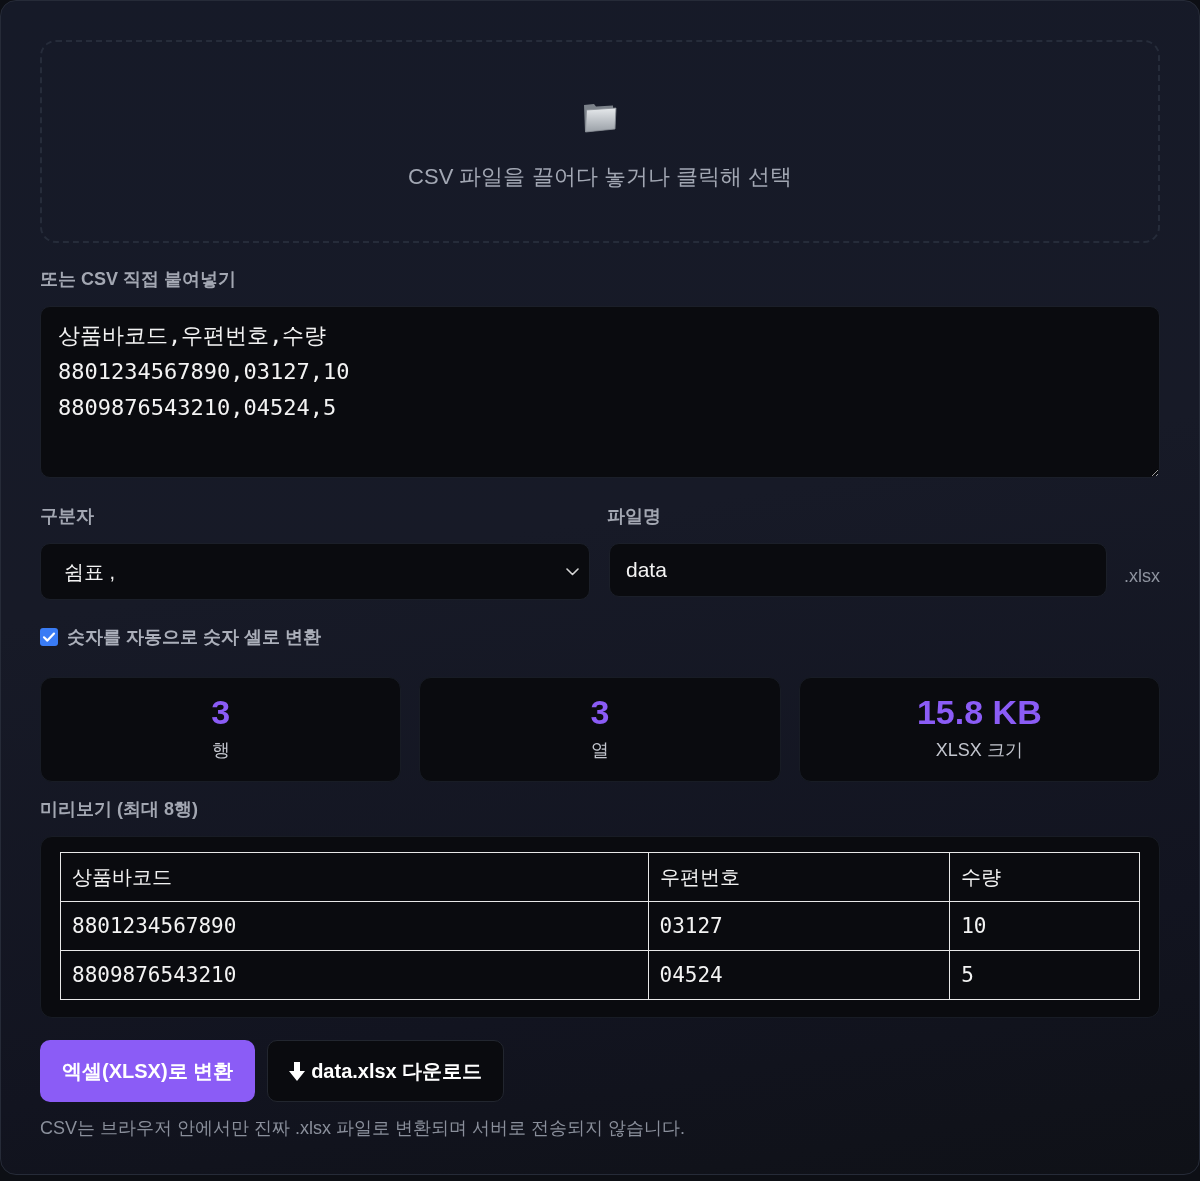 The height and width of the screenshot is (1181, 1200). I want to click on chevron-down-icon, so click(572, 571).